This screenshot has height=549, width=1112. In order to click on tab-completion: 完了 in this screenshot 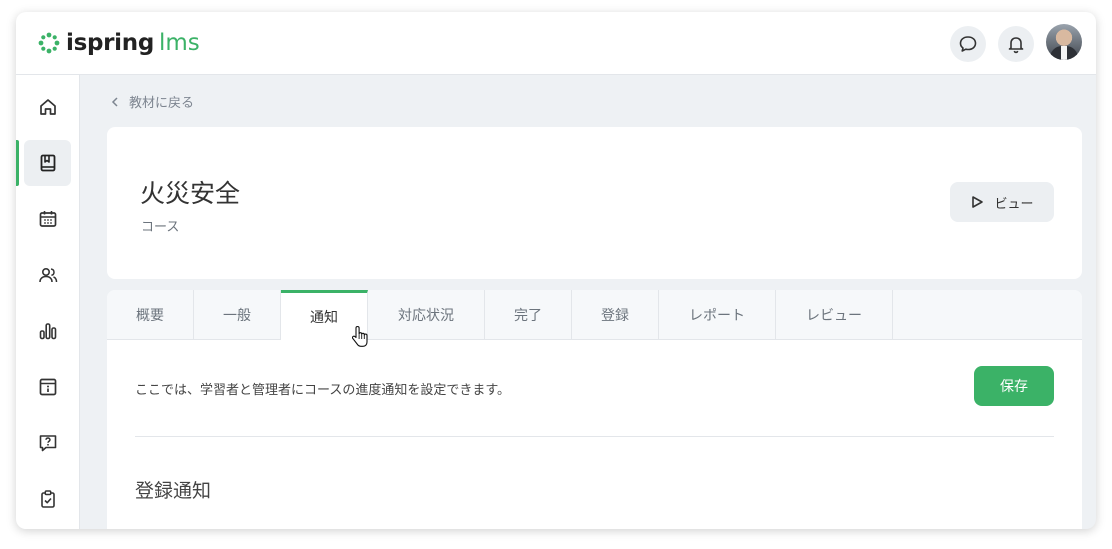, I will do `click(528, 314)`.